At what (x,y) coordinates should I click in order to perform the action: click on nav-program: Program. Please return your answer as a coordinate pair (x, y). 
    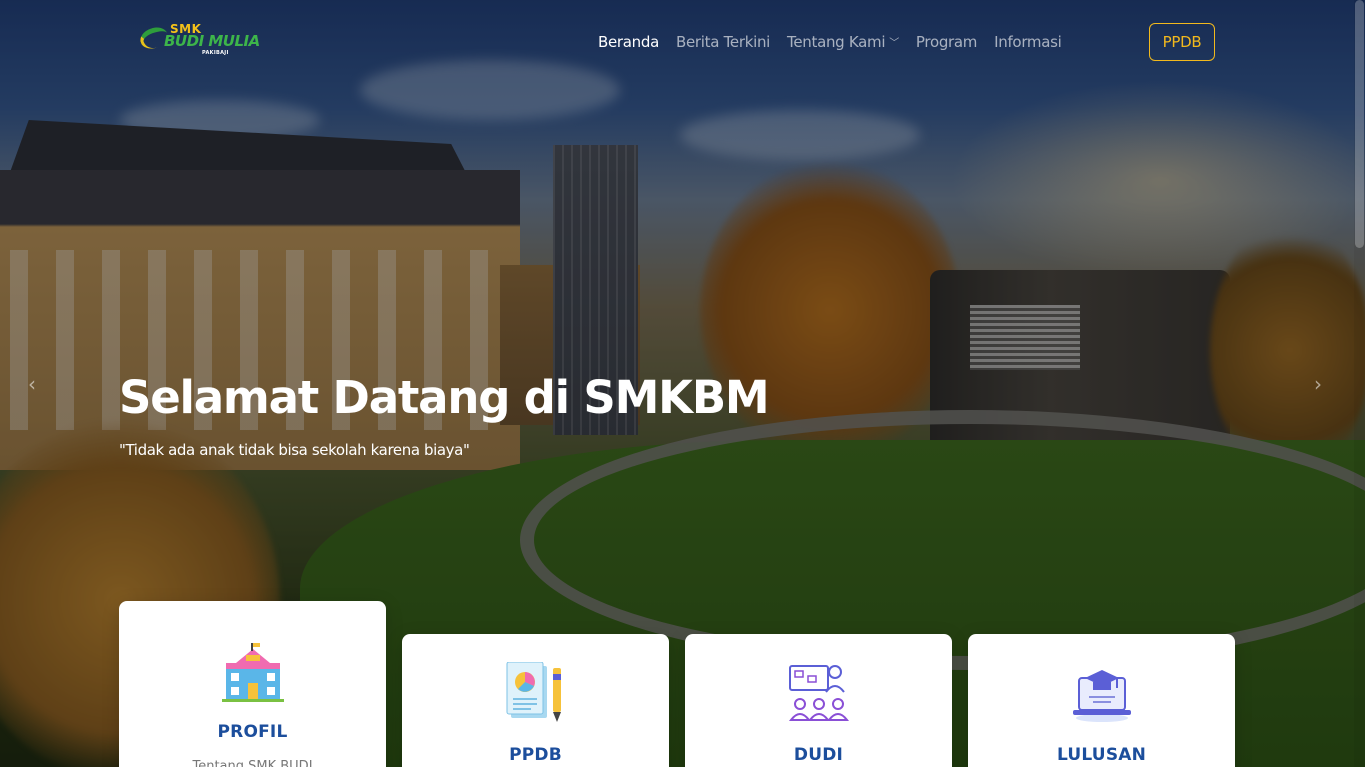
    Looking at the image, I should click on (947, 42).